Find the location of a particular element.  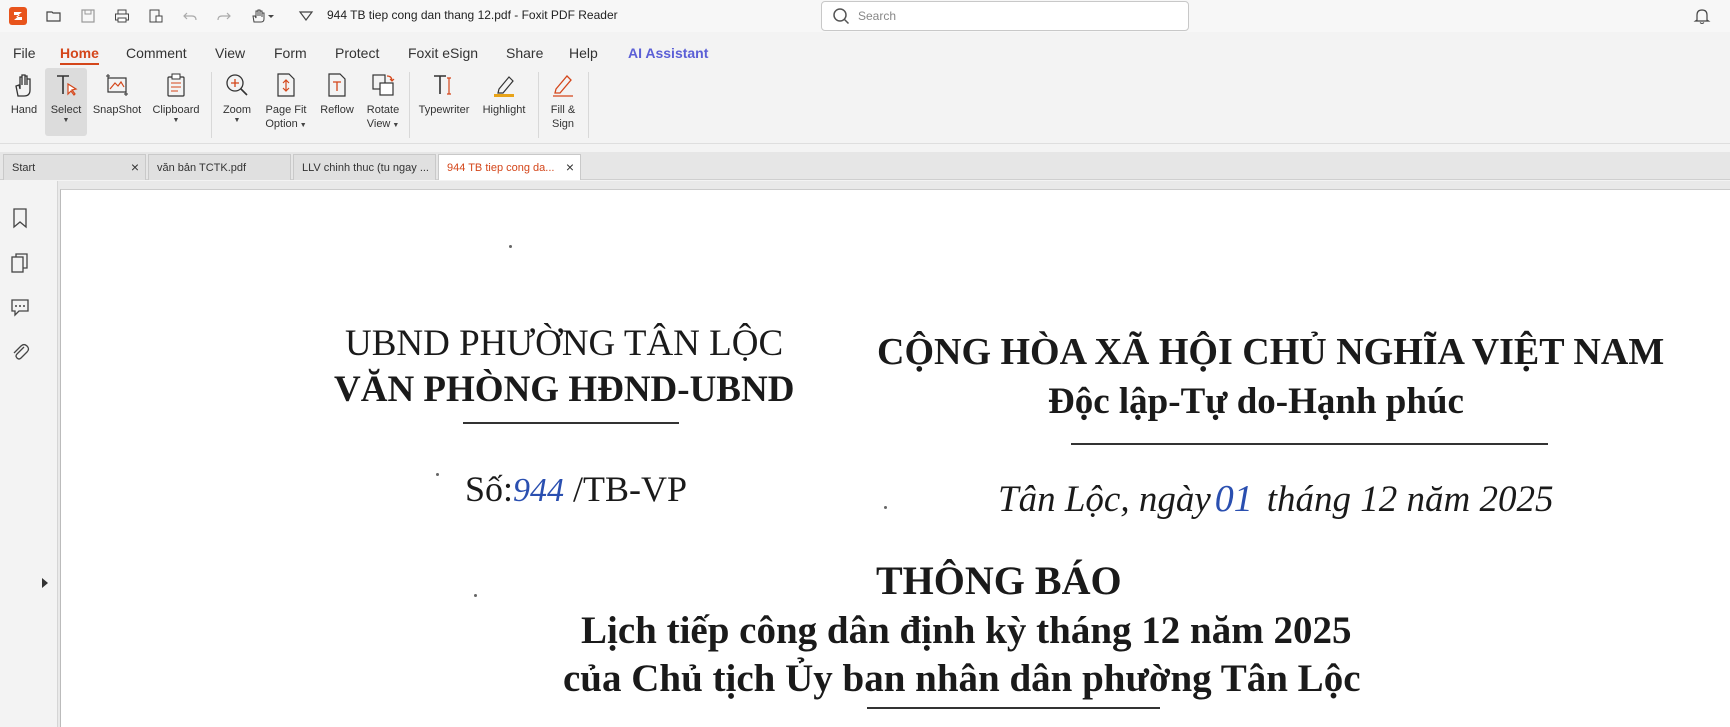

navigation-panel is located at coordinates (29, 454).